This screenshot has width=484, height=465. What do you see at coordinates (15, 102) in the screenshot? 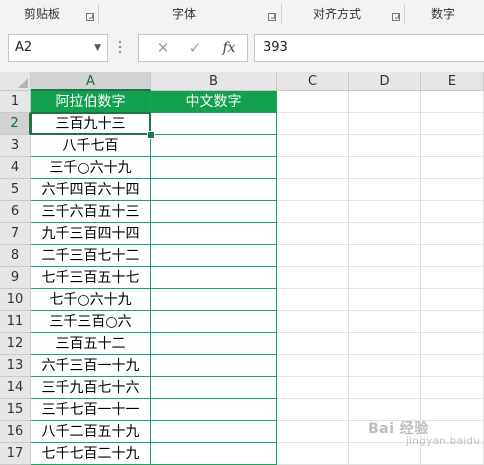
I see `row-header-1: 1` at bounding box center [15, 102].